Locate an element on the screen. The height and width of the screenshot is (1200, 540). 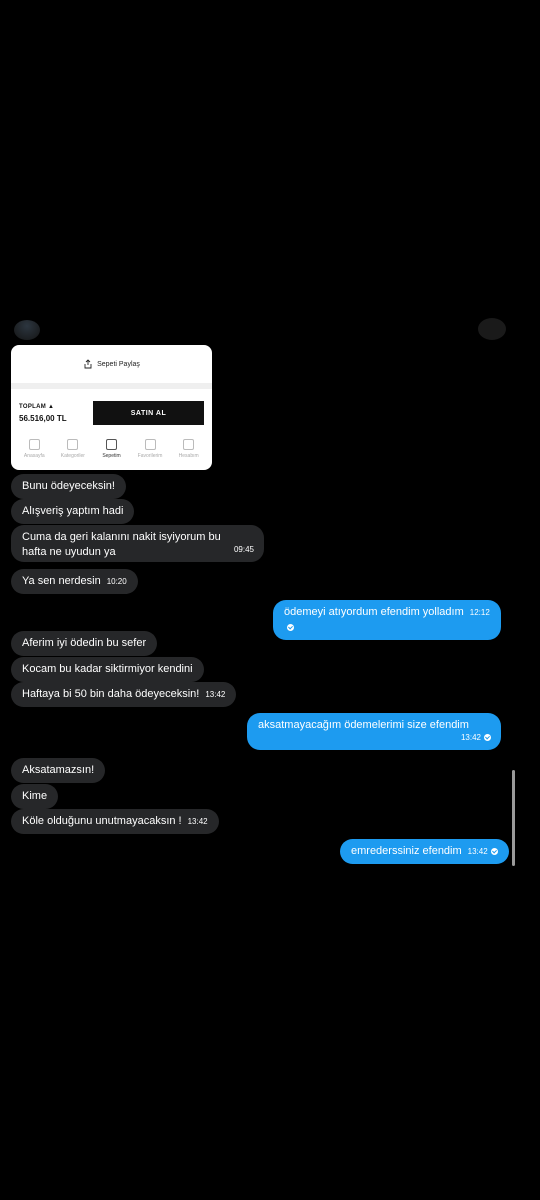
message-incoming: Alışveriş yaptım hadi is located at coordinates (73, 511).